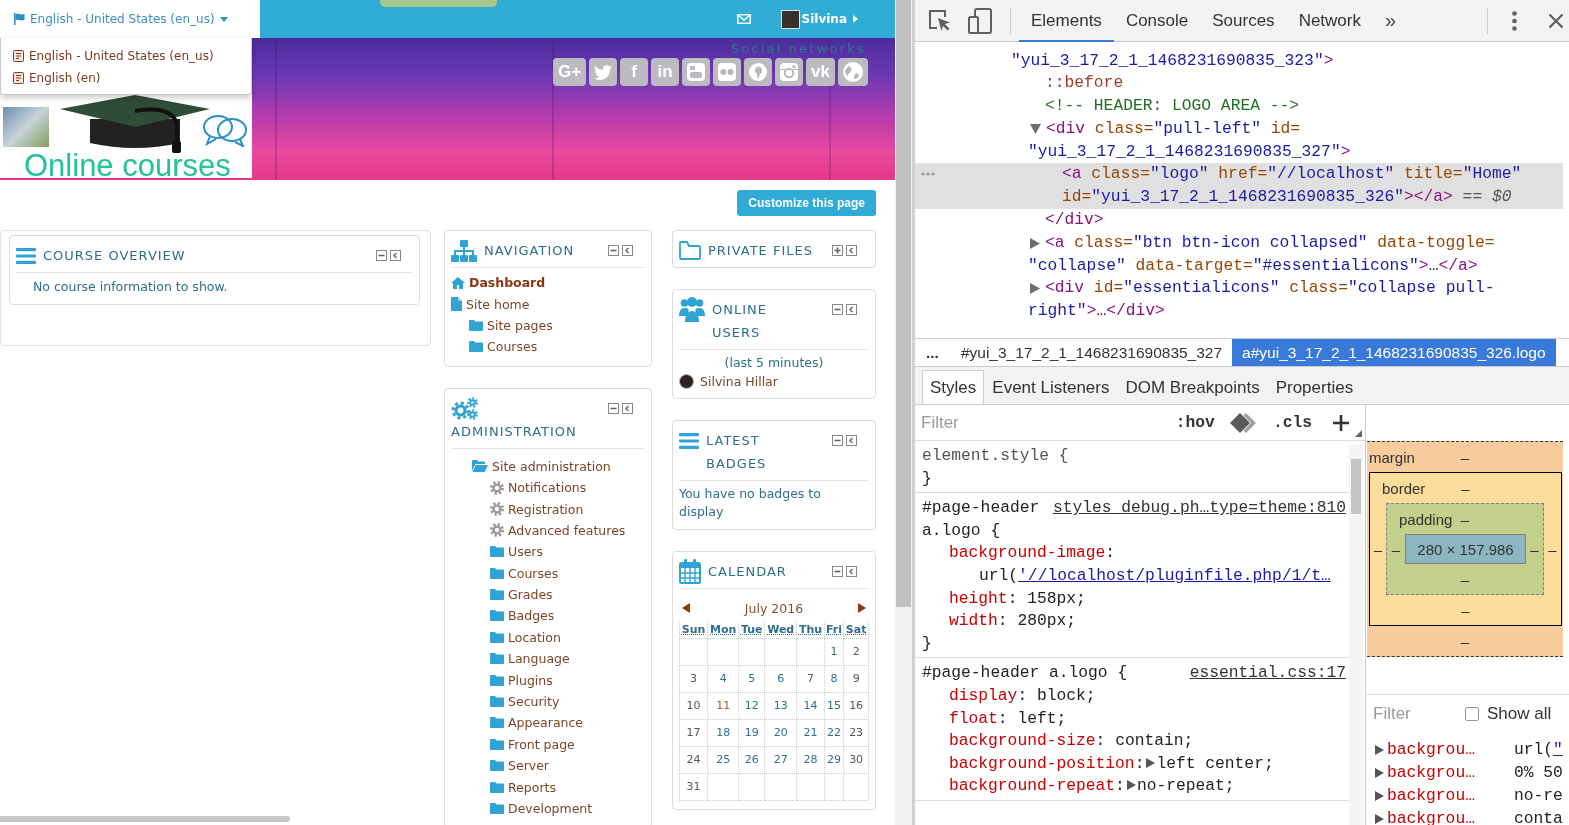 This screenshot has width=1569, height=825. Describe the element at coordinates (834, 651) in the screenshot. I see `calendar-day: 1` at that location.